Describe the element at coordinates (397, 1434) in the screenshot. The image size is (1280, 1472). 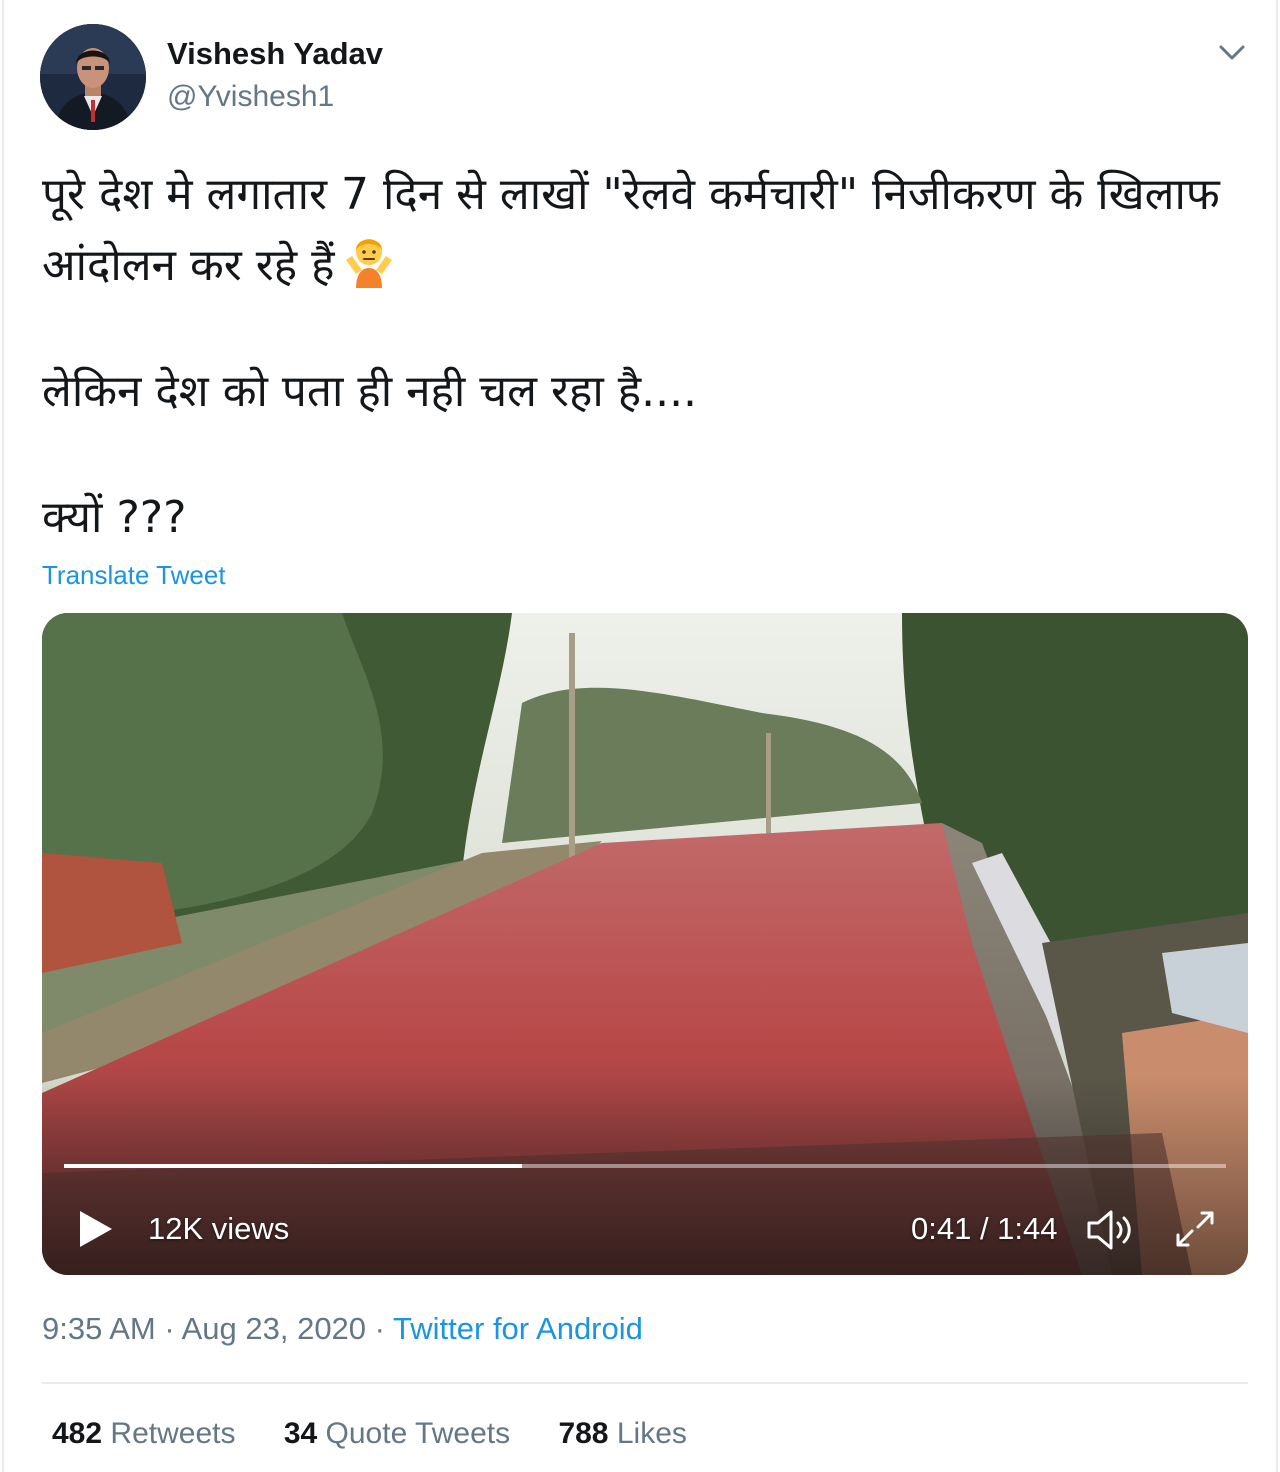
I see `quote-tweets-stat: 34 Quote Tweets` at that location.